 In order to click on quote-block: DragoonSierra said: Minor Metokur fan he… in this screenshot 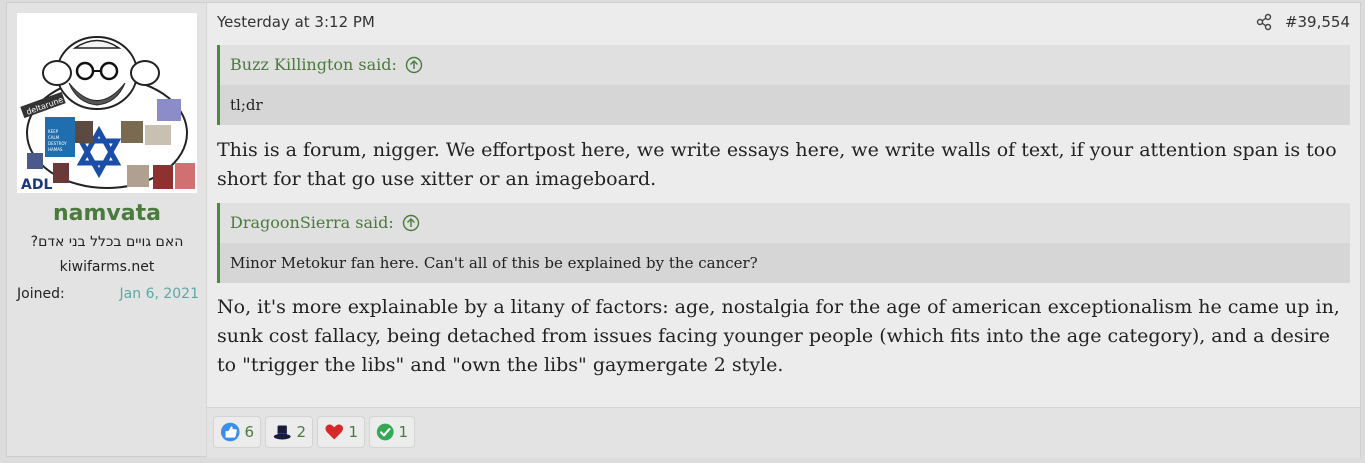, I will do `click(783, 243)`.